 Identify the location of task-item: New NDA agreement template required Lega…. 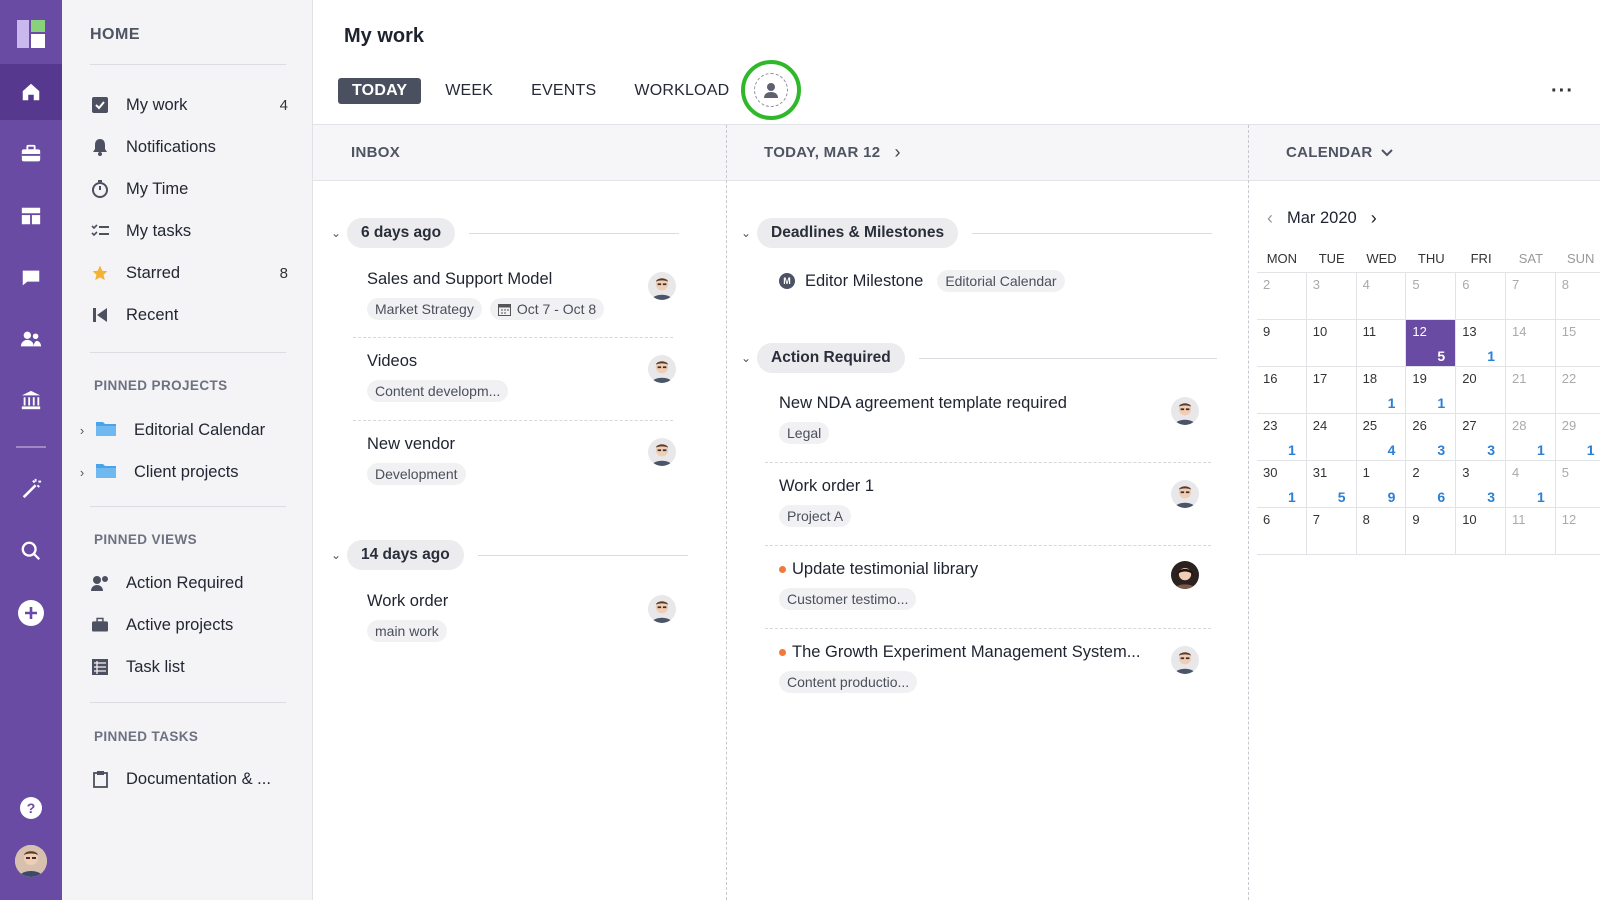
(923, 419).